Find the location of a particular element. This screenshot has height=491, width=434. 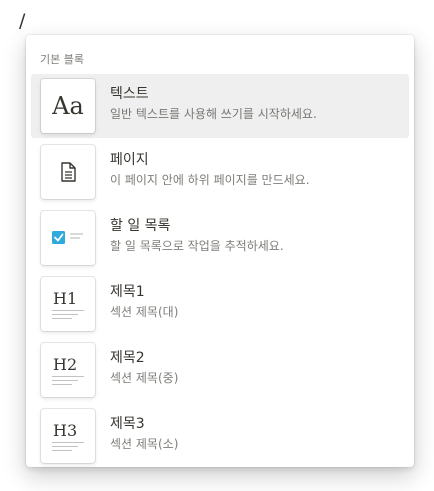

menu-item-heading3: H3 제목3 섹션 제목(소) is located at coordinates (220, 435).